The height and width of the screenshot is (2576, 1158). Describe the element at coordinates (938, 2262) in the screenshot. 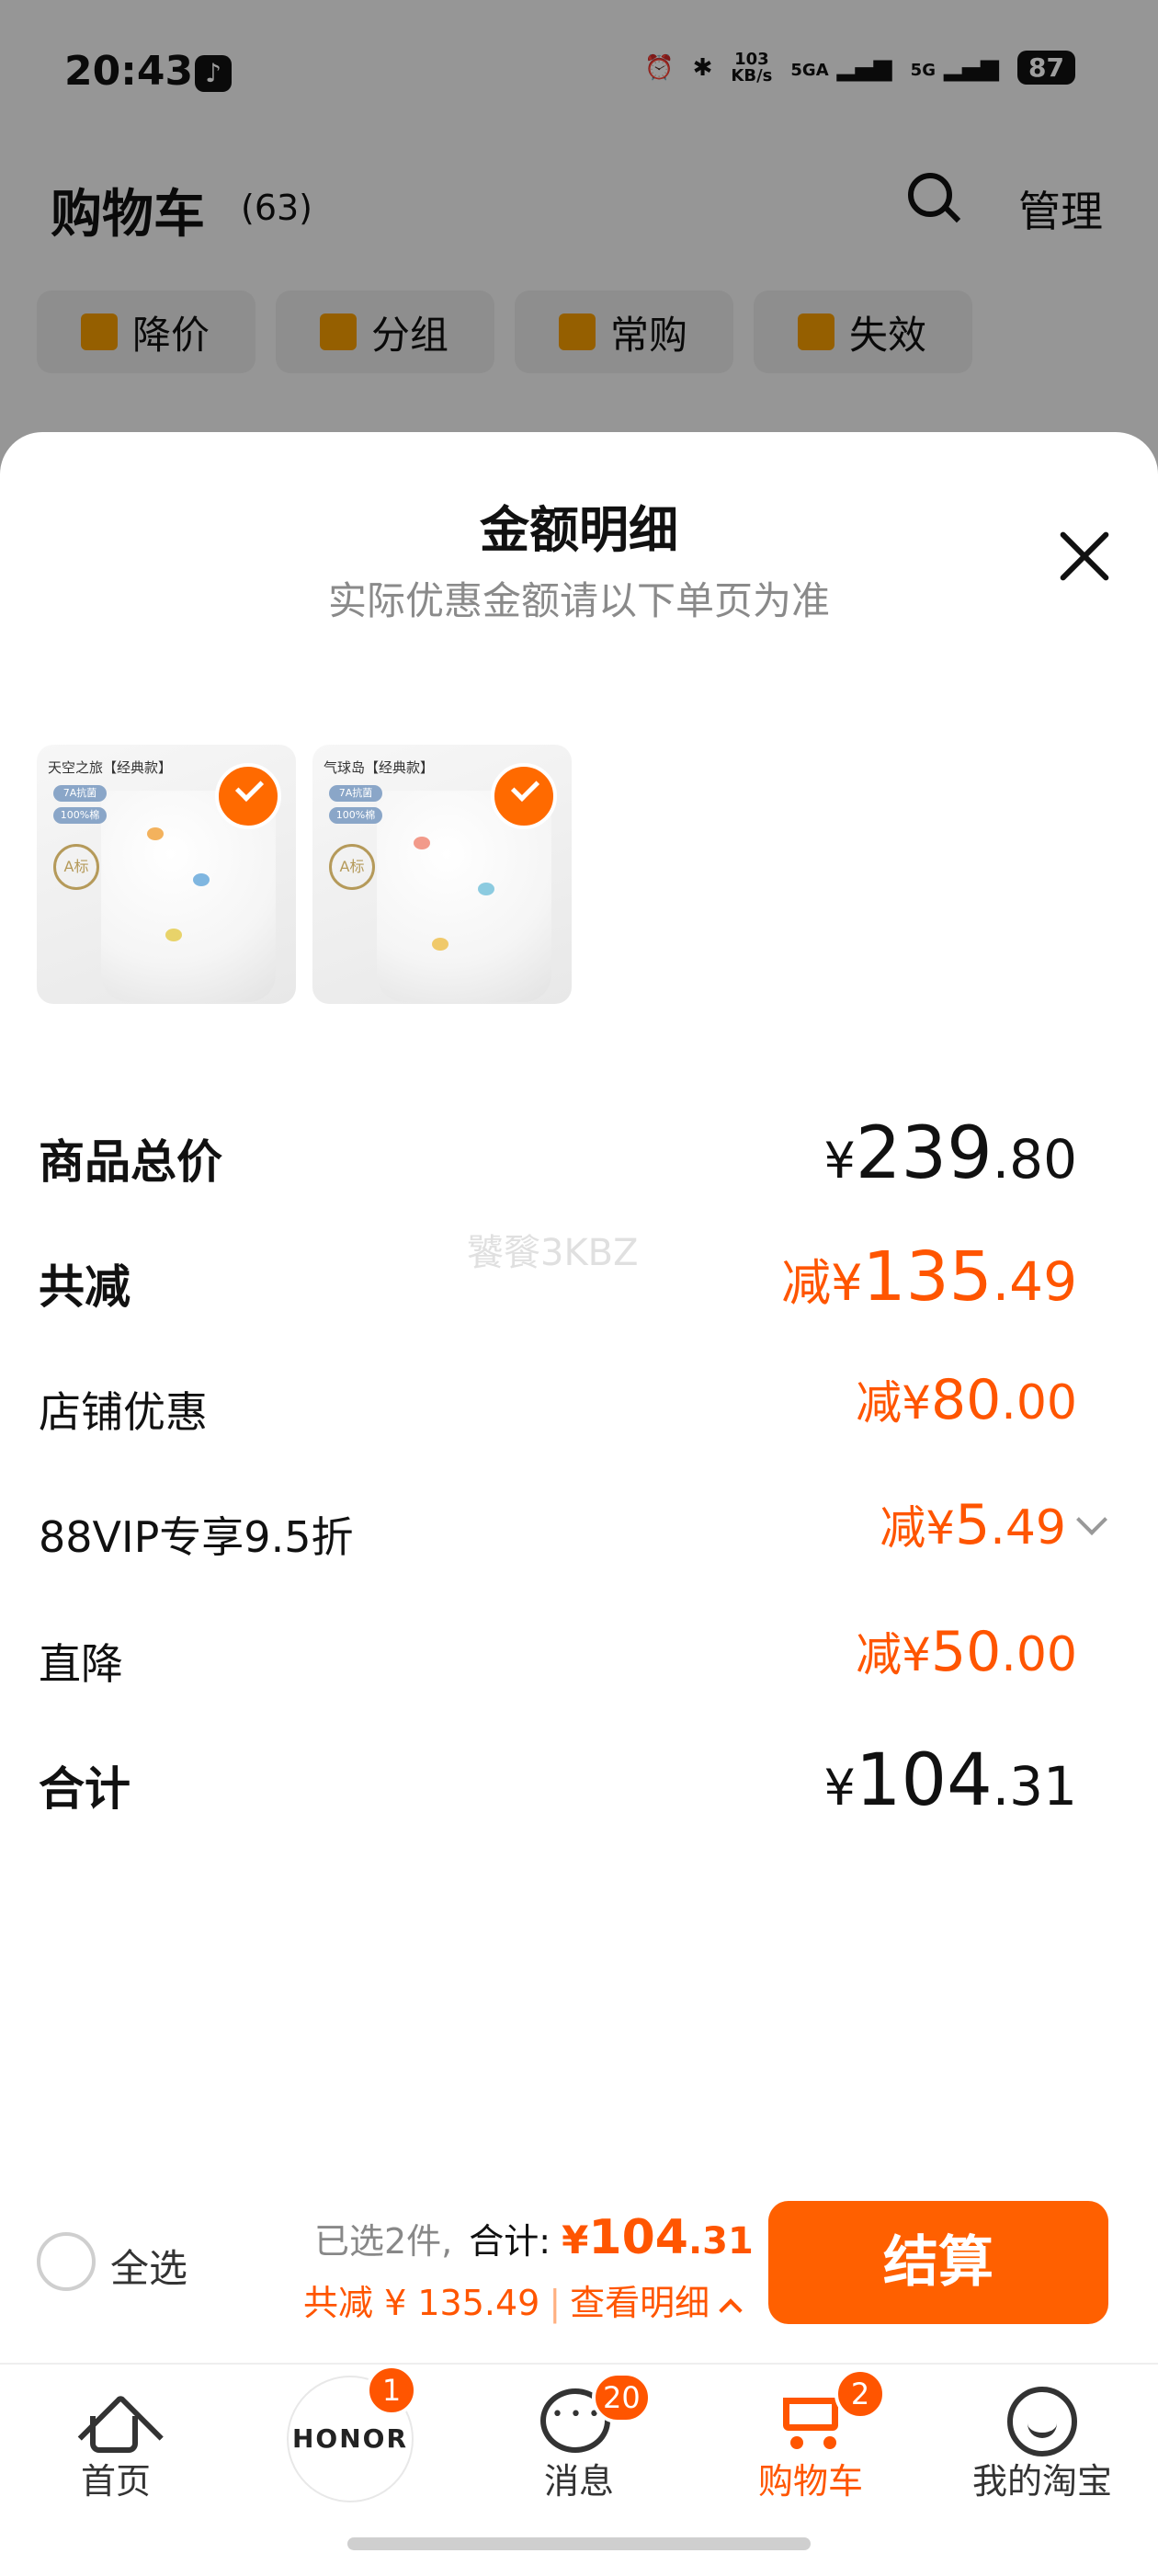

I see `checkout-button: 结算` at that location.